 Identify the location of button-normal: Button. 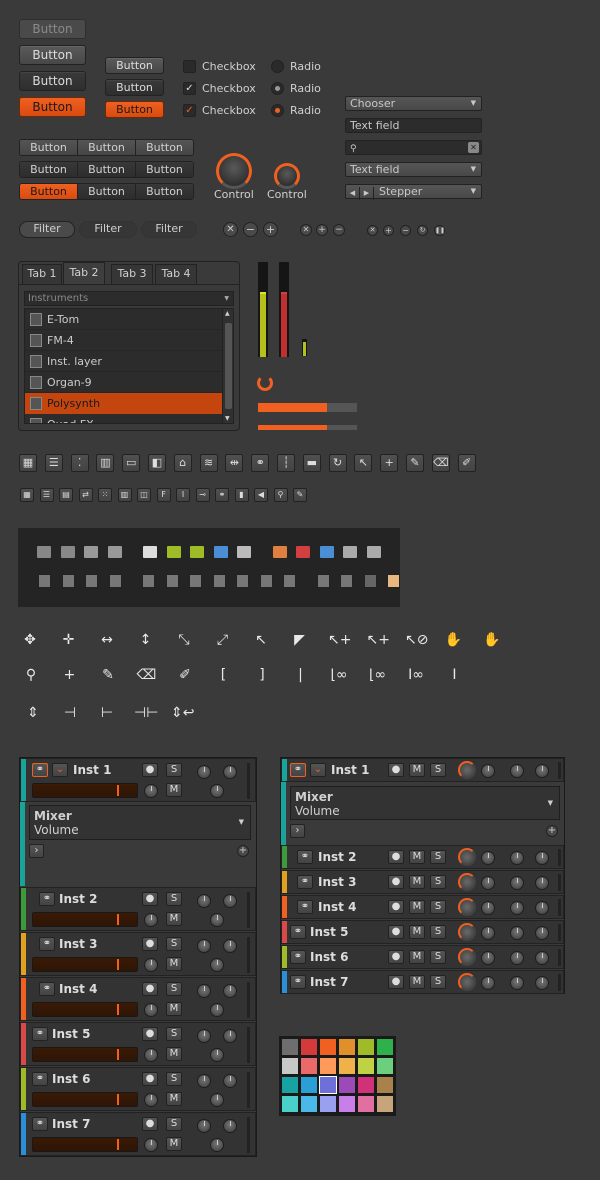
(52, 55).